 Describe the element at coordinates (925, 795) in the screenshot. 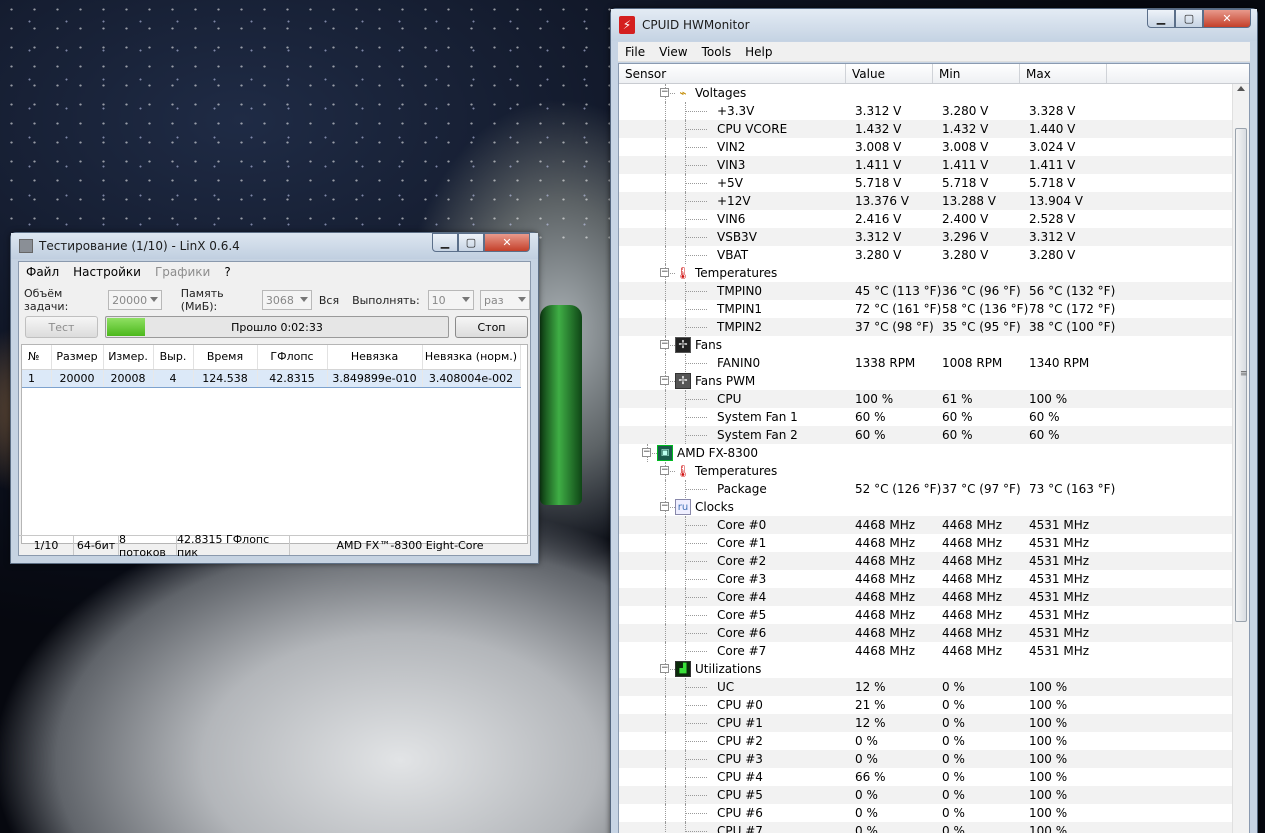

I see `sensor-row: CPU #5 0 % 0 % 100 %` at that location.